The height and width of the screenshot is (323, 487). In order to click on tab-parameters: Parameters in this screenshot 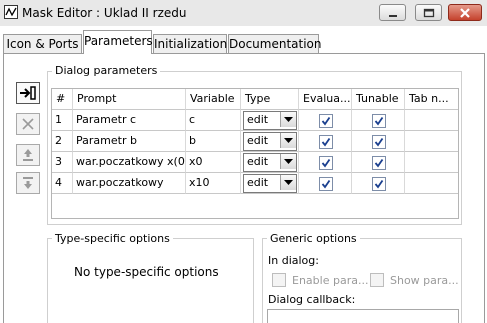, I will do `click(118, 42)`.